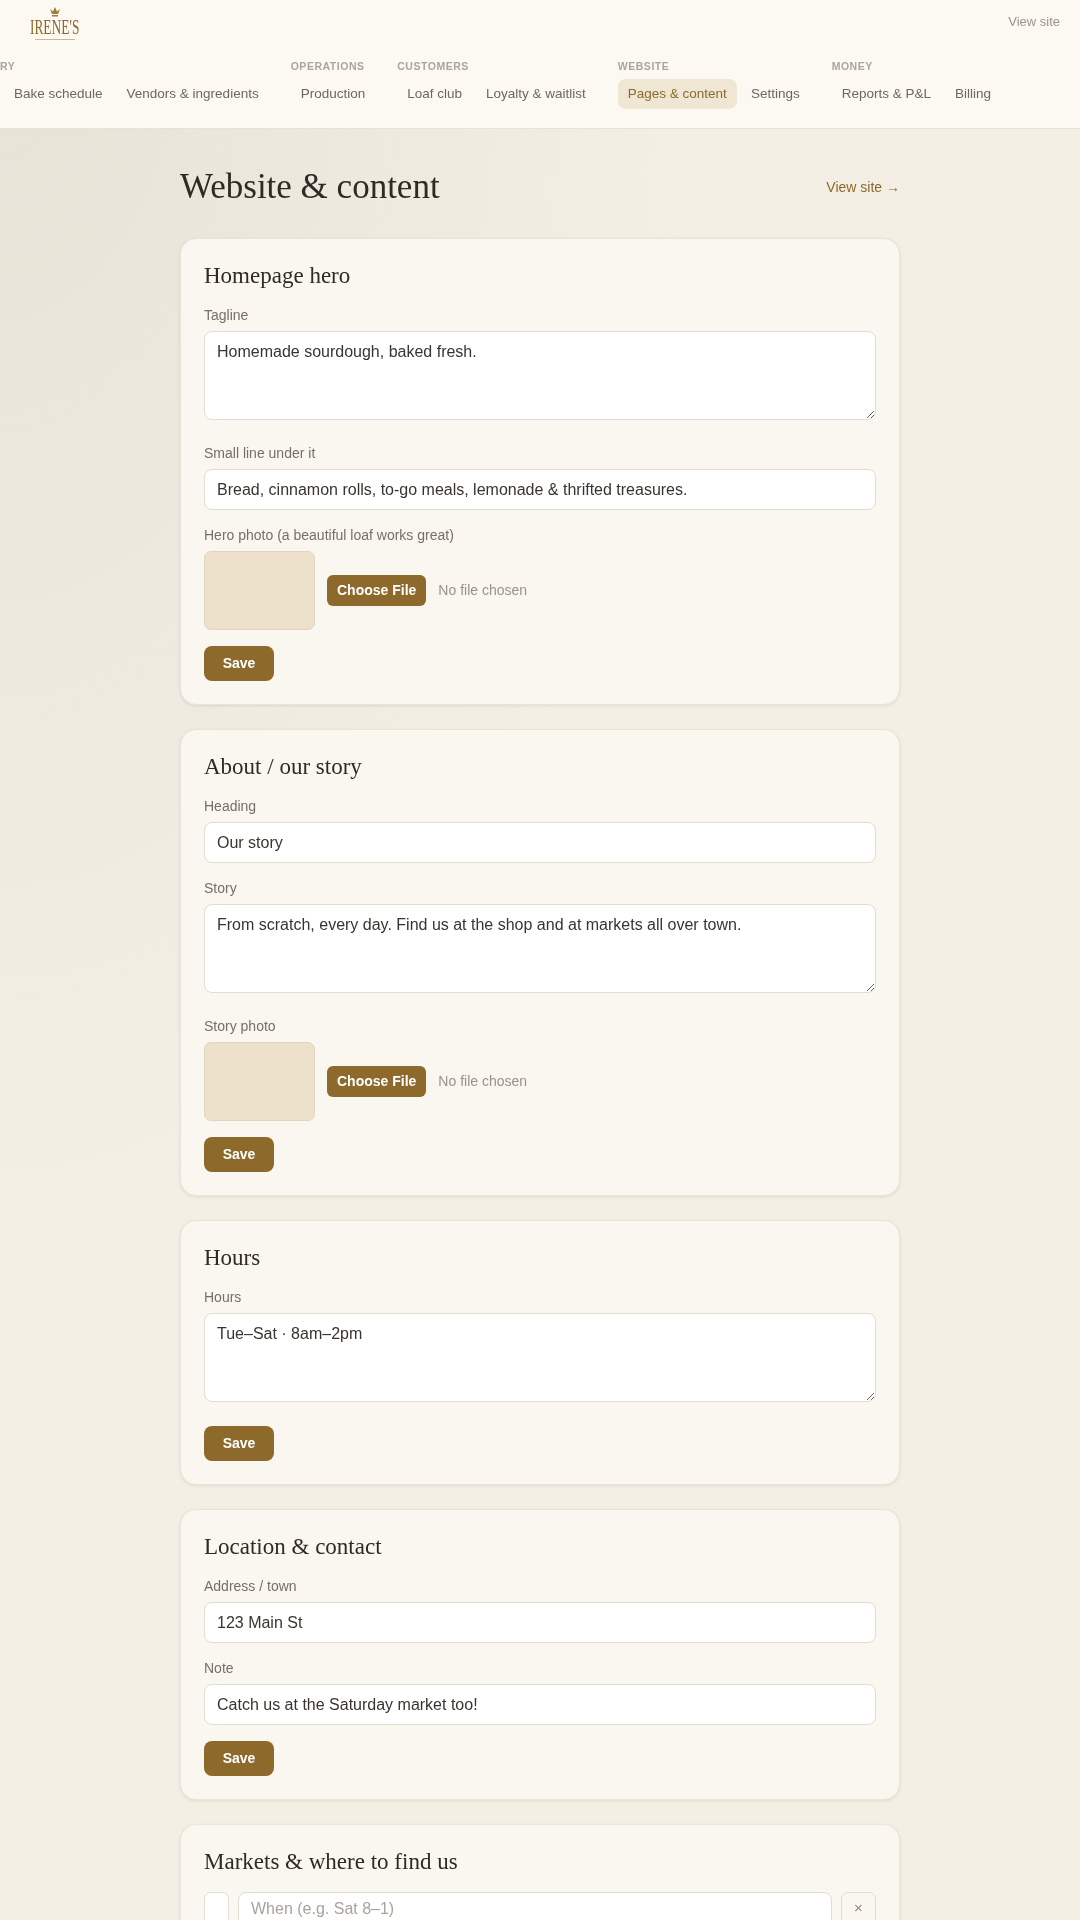 The height and width of the screenshot is (1920, 1080). What do you see at coordinates (333, 94) in the screenshot?
I see `nav-tab: Production` at bounding box center [333, 94].